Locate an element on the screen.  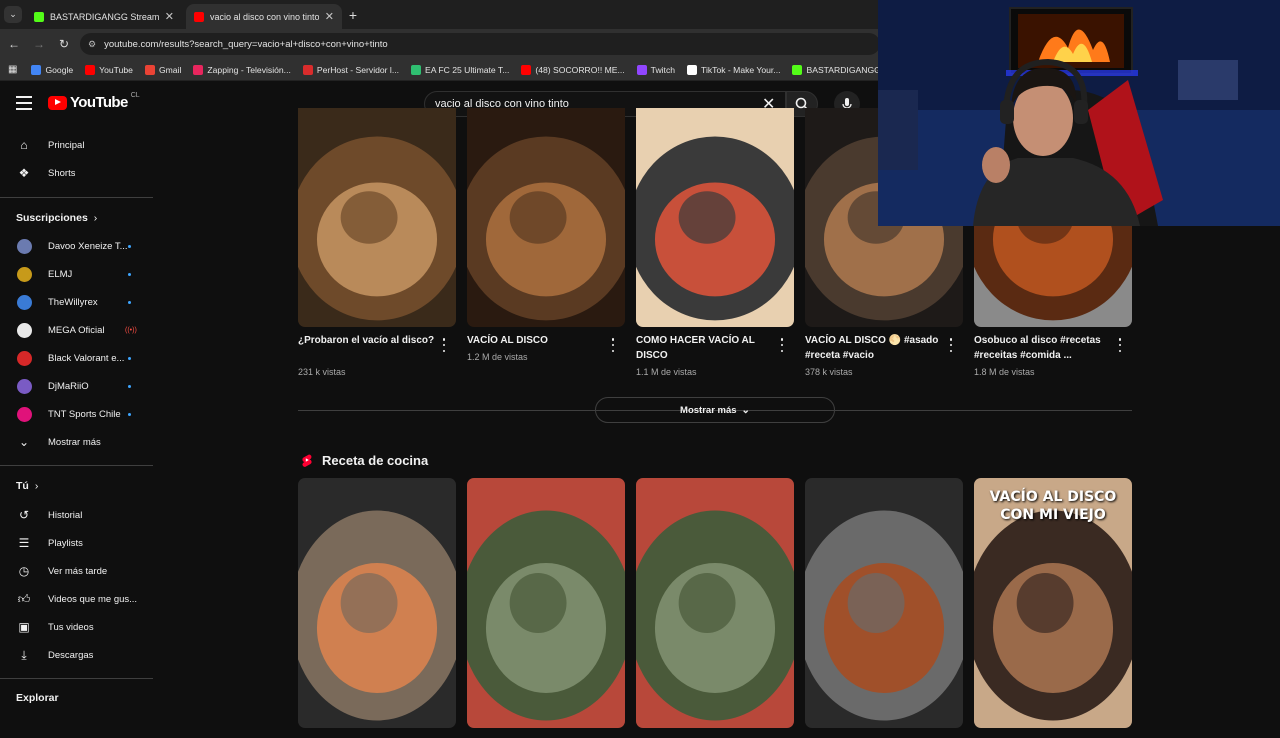
bookmark-label: Twitch is located at coordinates (663, 69).